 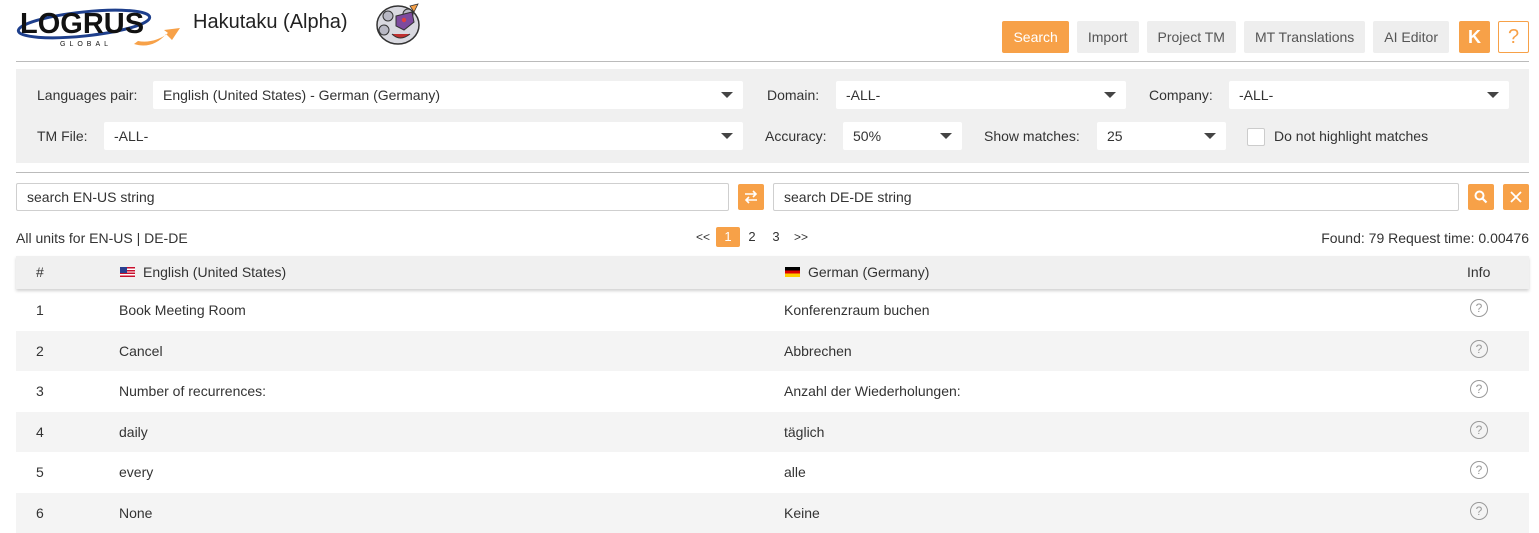 What do you see at coordinates (863, 95) in the screenshot?
I see `domain-value: -ALL-` at bounding box center [863, 95].